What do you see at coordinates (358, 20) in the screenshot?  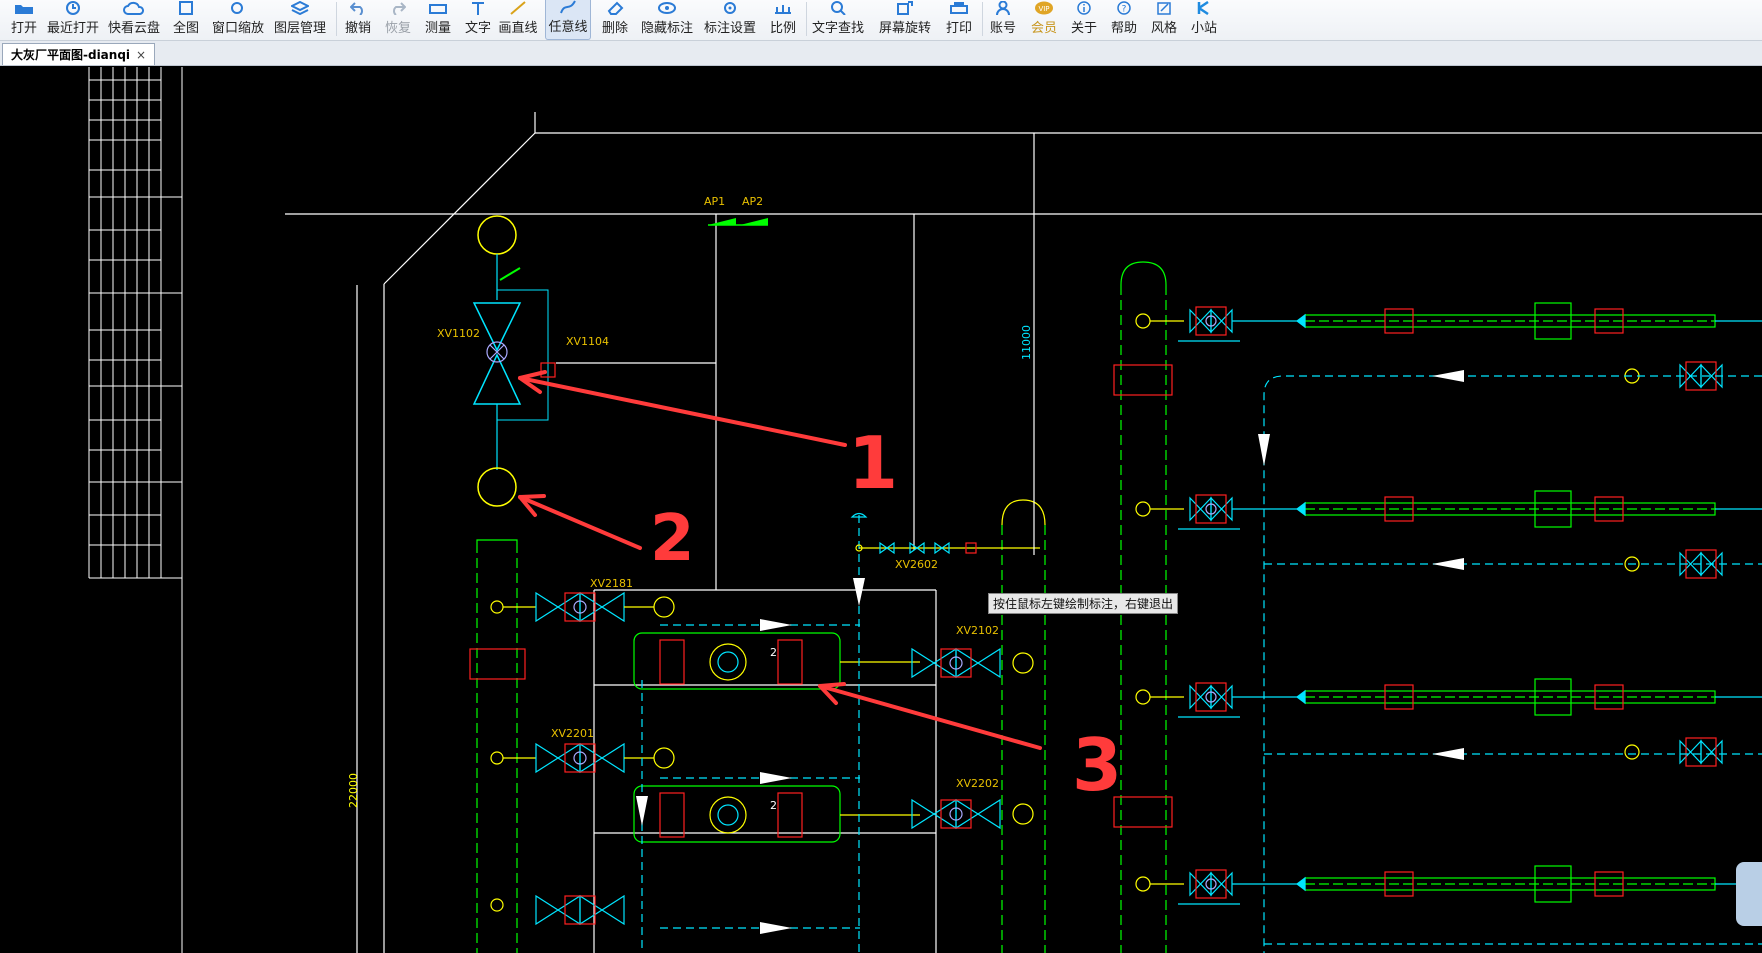 I see `undo-button: 撤销` at bounding box center [358, 20].